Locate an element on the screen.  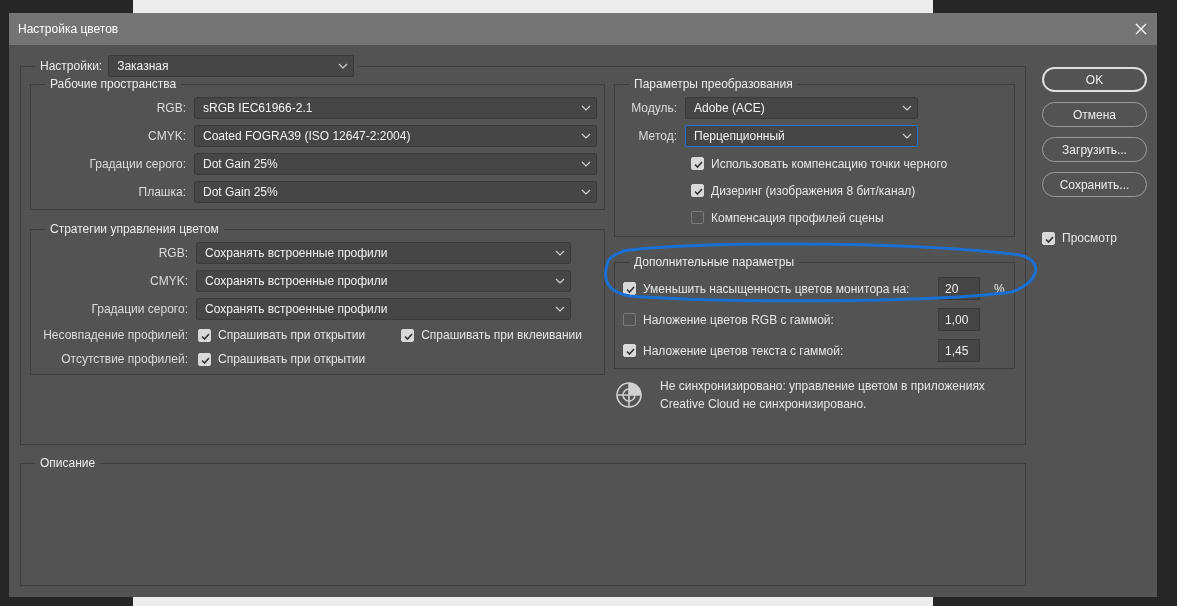
checkbox-label: Спрашивать при вклеивании is located at coordinates (501, 335).